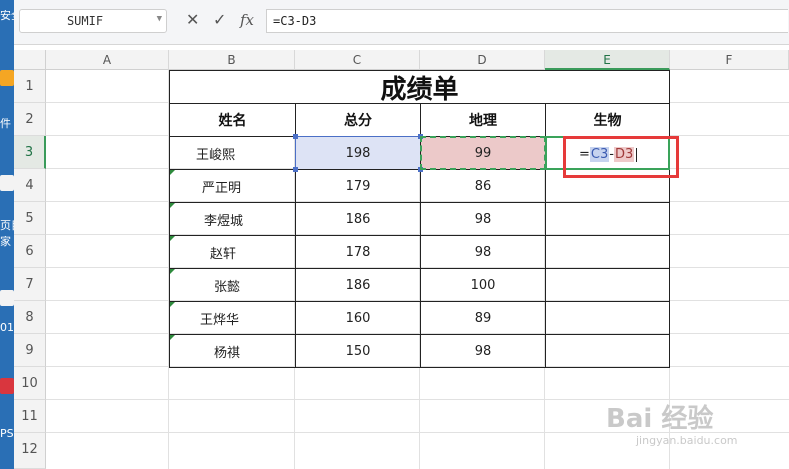  What do you see at coordinates (358, 153) in the screenshot?
I see `total-cell-c3: 198` at bounding box center [358, 153].